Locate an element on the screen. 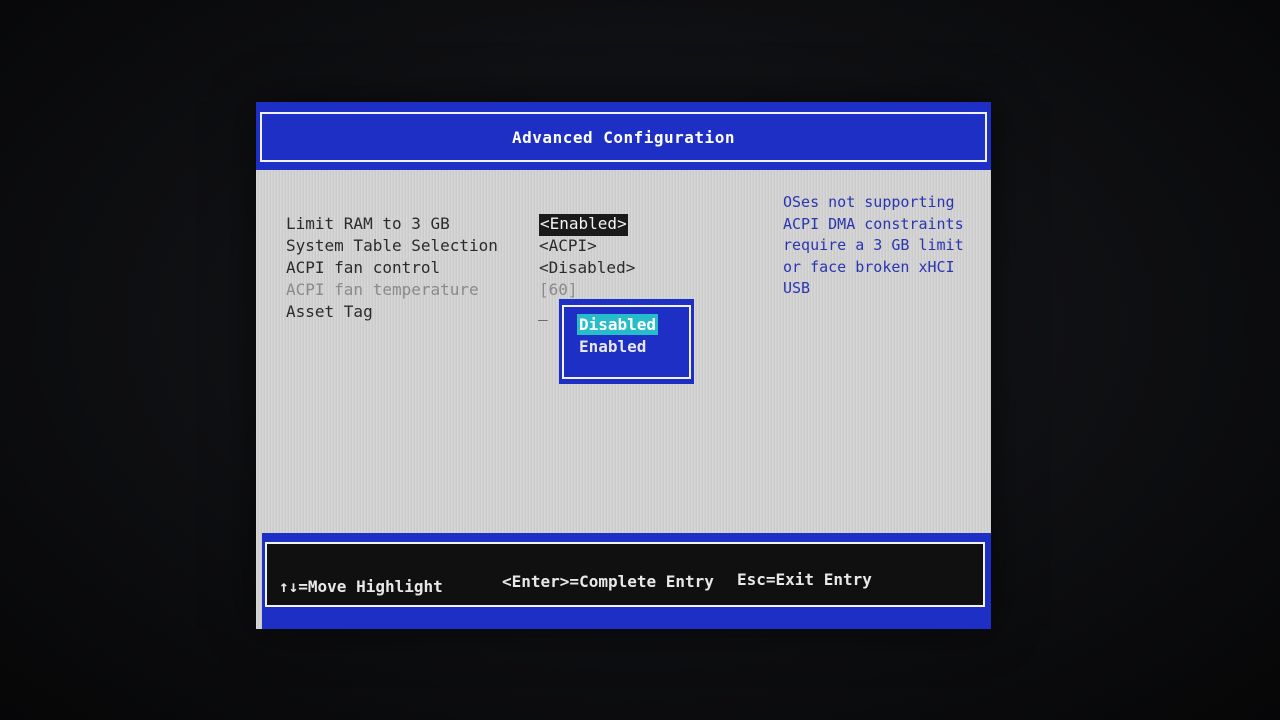 Image resolution: width=1280 pixels, height=720 pixels. help-line: or face broken xHCI is located at coordinates (869, 266).